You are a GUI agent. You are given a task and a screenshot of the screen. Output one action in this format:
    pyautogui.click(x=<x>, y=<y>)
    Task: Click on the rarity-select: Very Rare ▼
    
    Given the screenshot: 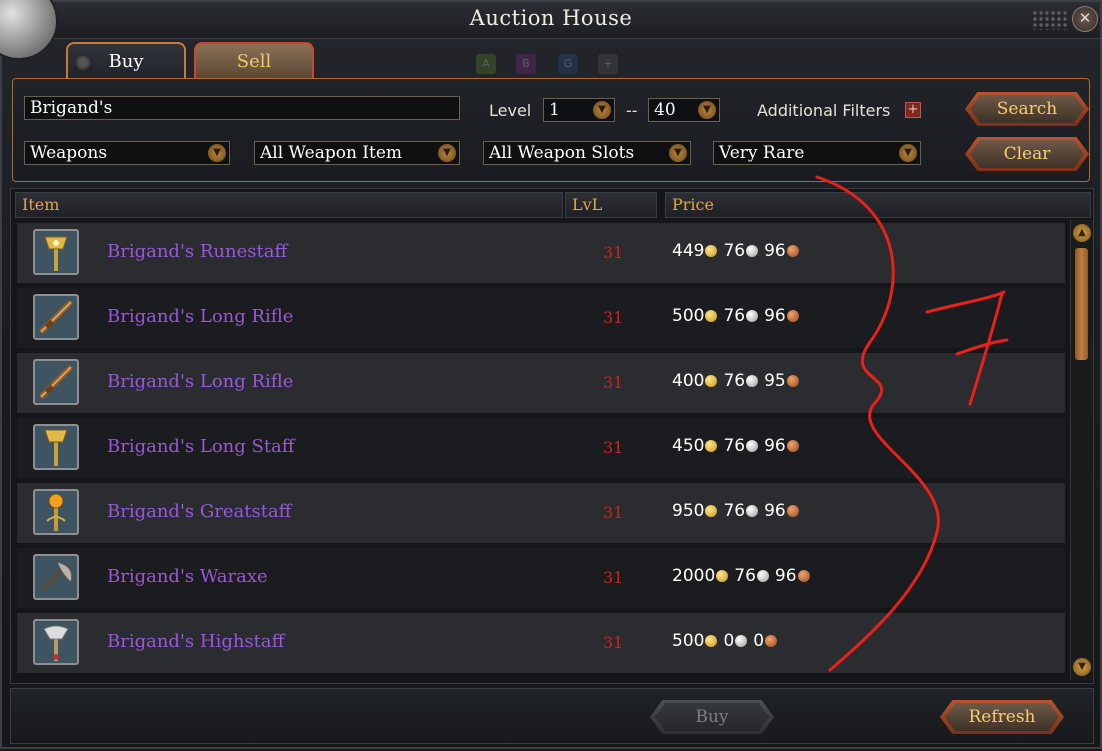 What is the action you would take?
    pyautogui.click(x=817, y=153)
    